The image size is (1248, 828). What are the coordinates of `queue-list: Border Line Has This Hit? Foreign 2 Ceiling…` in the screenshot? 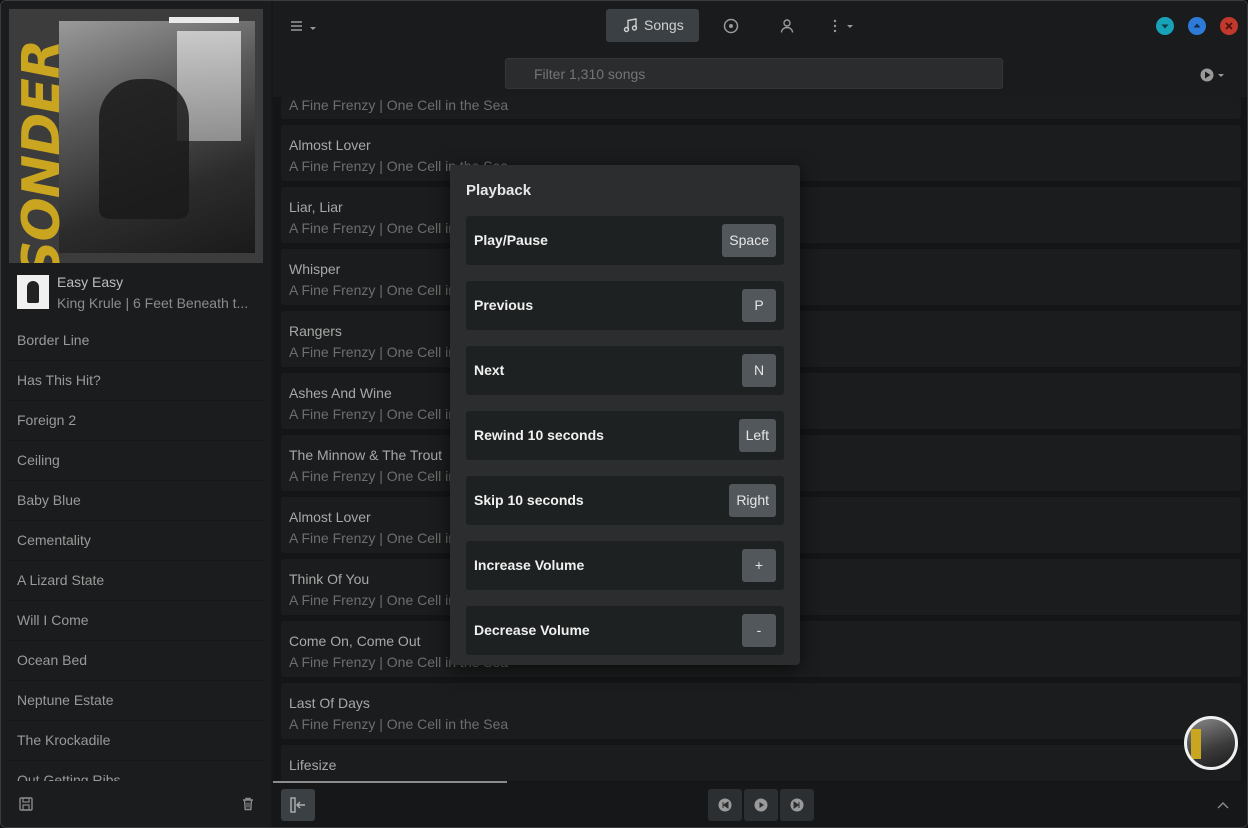 It's located at (136, 561).